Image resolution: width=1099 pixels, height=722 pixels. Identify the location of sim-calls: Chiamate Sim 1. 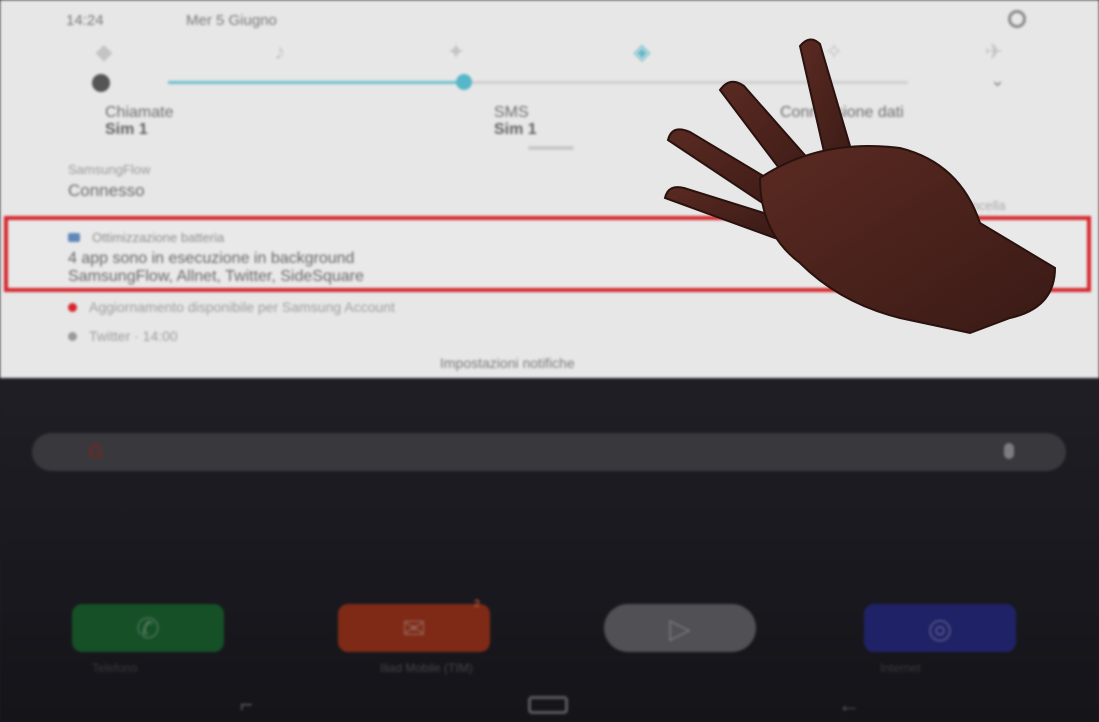
(139, 121).